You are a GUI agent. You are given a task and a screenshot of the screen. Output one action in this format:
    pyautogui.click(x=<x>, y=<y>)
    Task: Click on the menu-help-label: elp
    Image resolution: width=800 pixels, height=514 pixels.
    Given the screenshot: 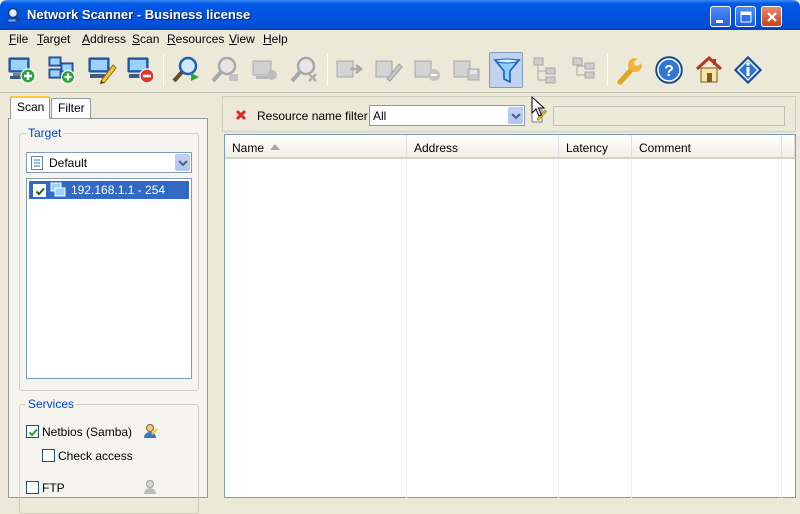 What is the action you would take?
    pyautogui.click(x=279, y=39)
    